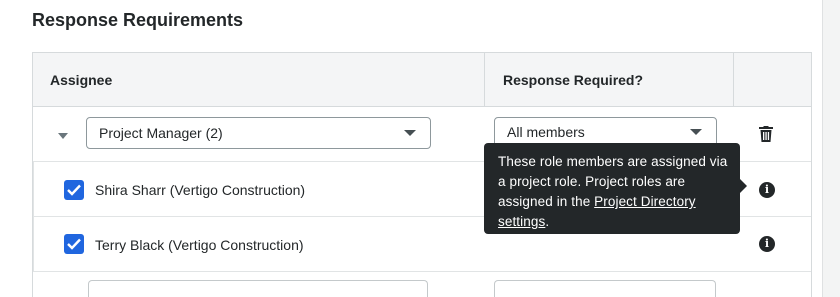 This screenshot has height=297, width=840. Describe the element at coordinates (63, 136) in the screenshot. I see `caret-down-icon` at that location.